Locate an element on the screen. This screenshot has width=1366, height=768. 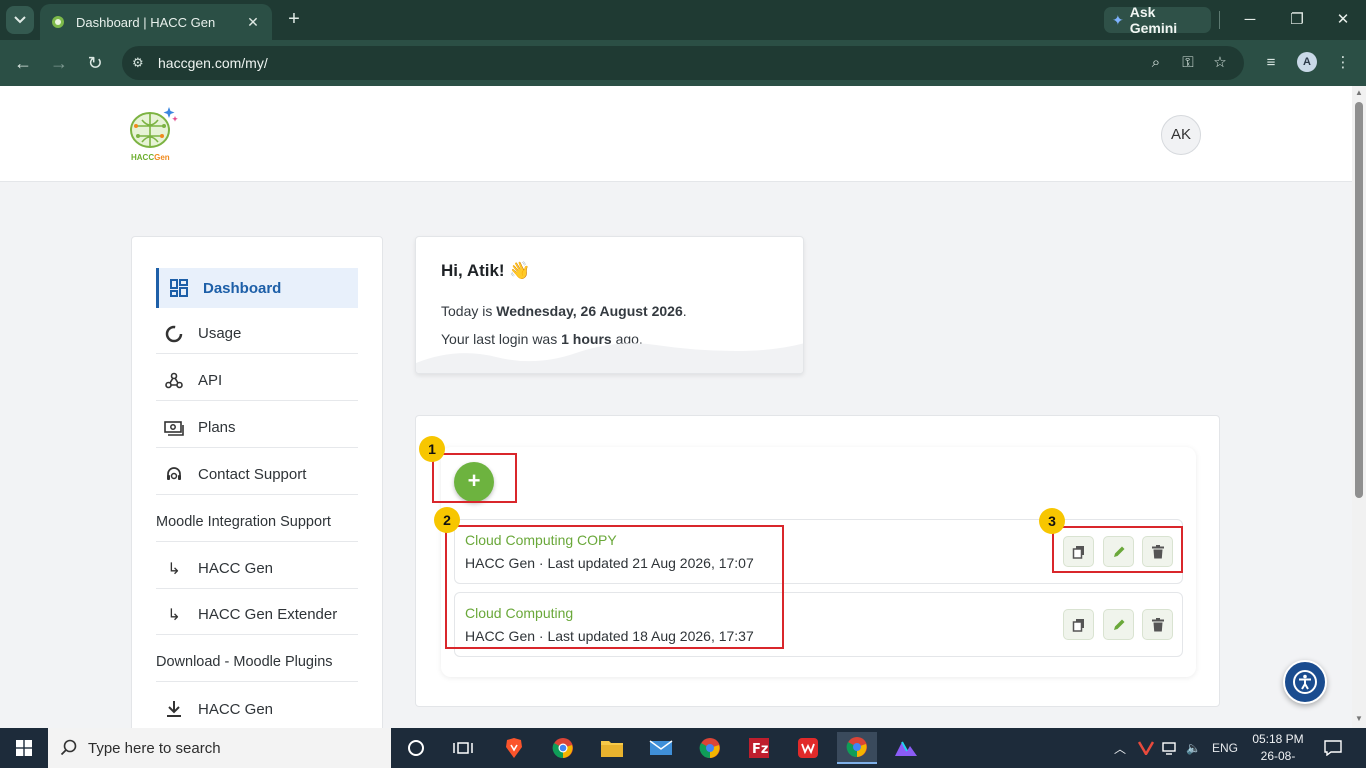
tab-search-button is located at coordinates (20, 20).